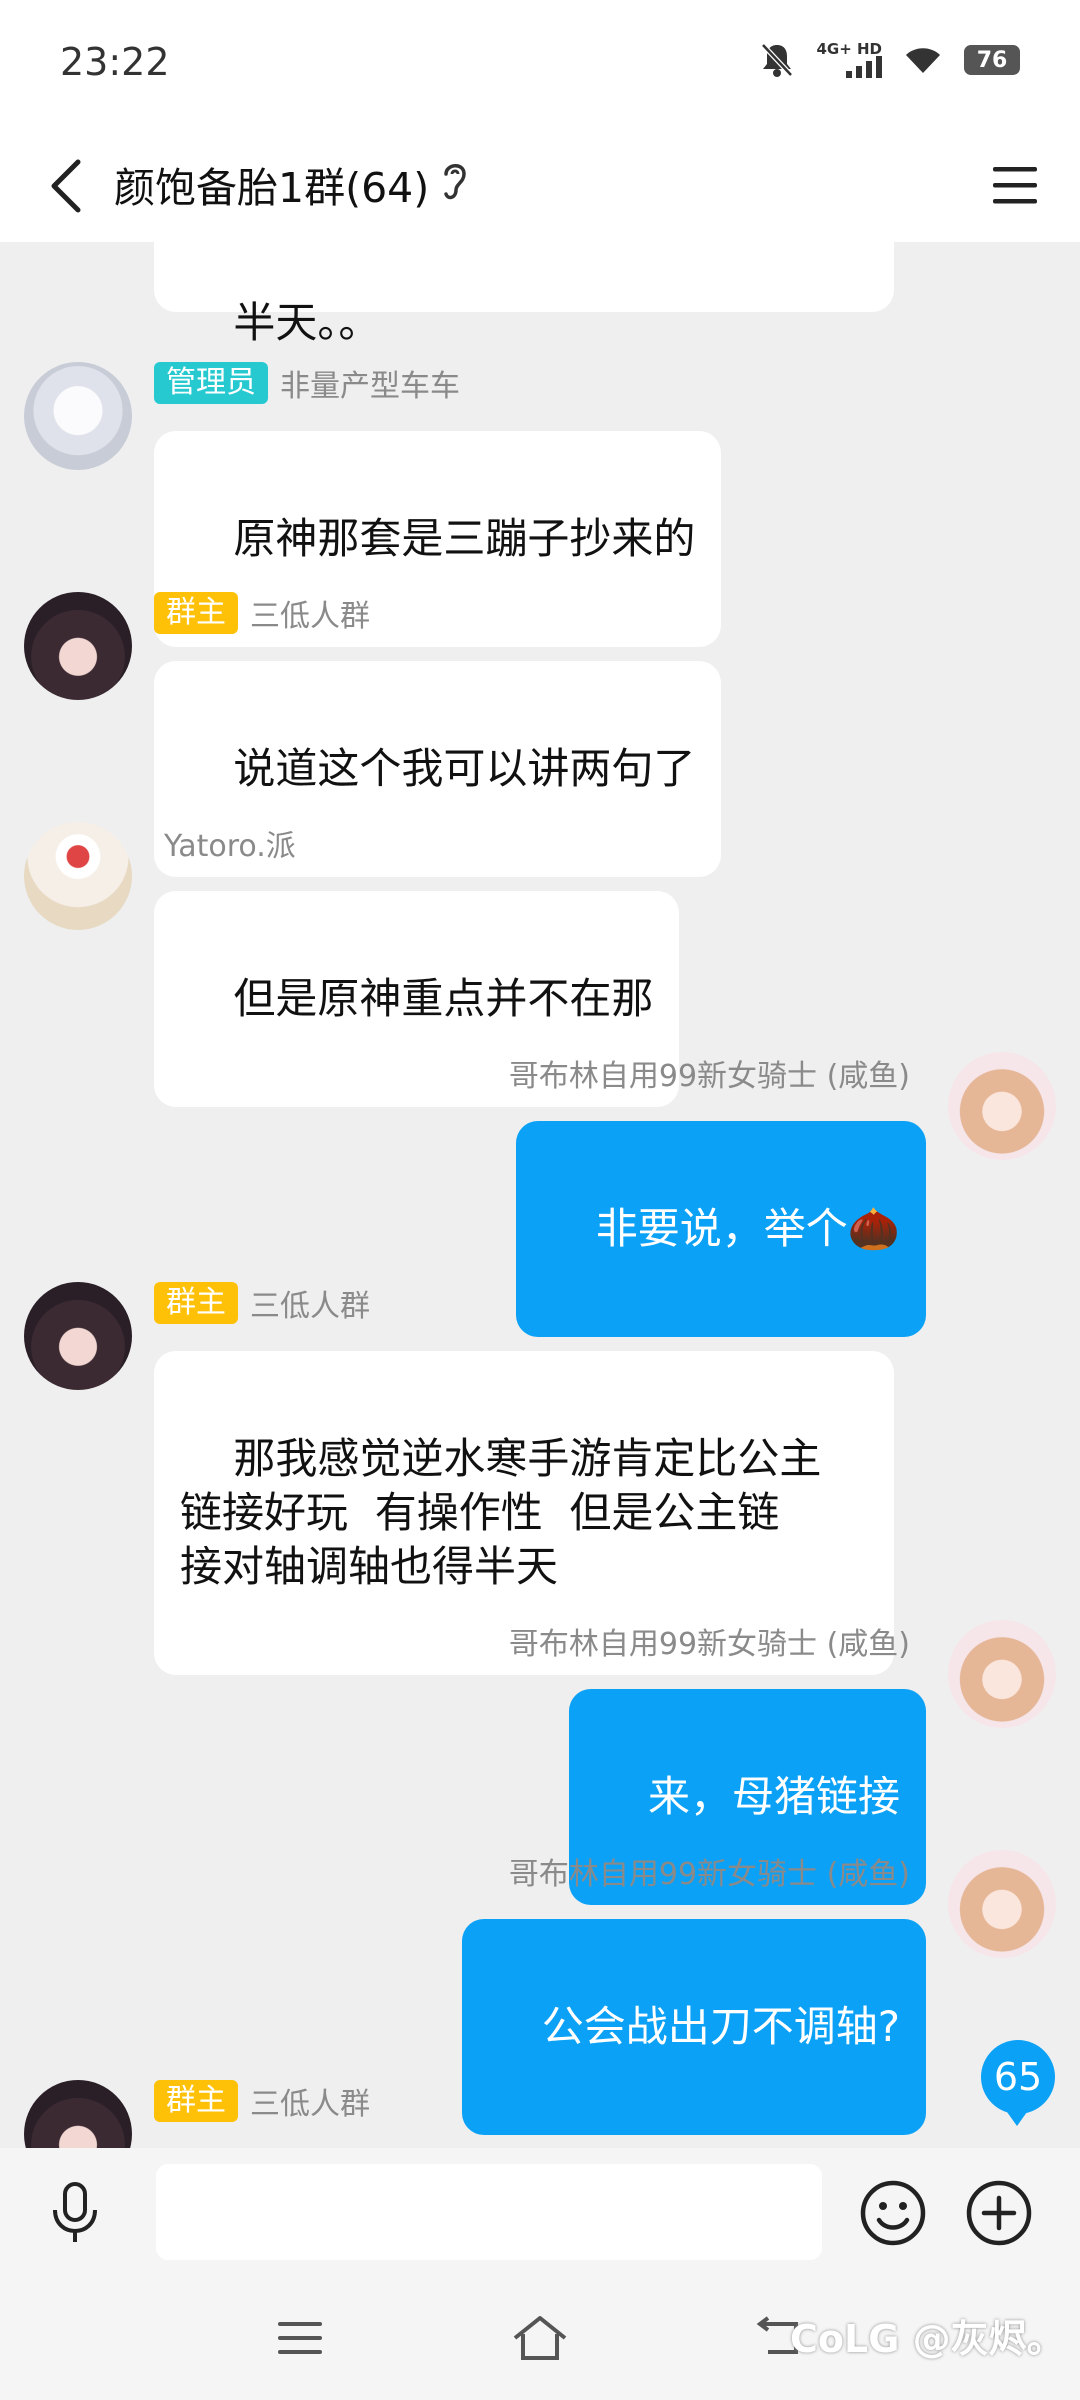 This screenshot has height=2400, width=1080. I want to click on message-text: 来，母猪链接, so click(773, 1796).